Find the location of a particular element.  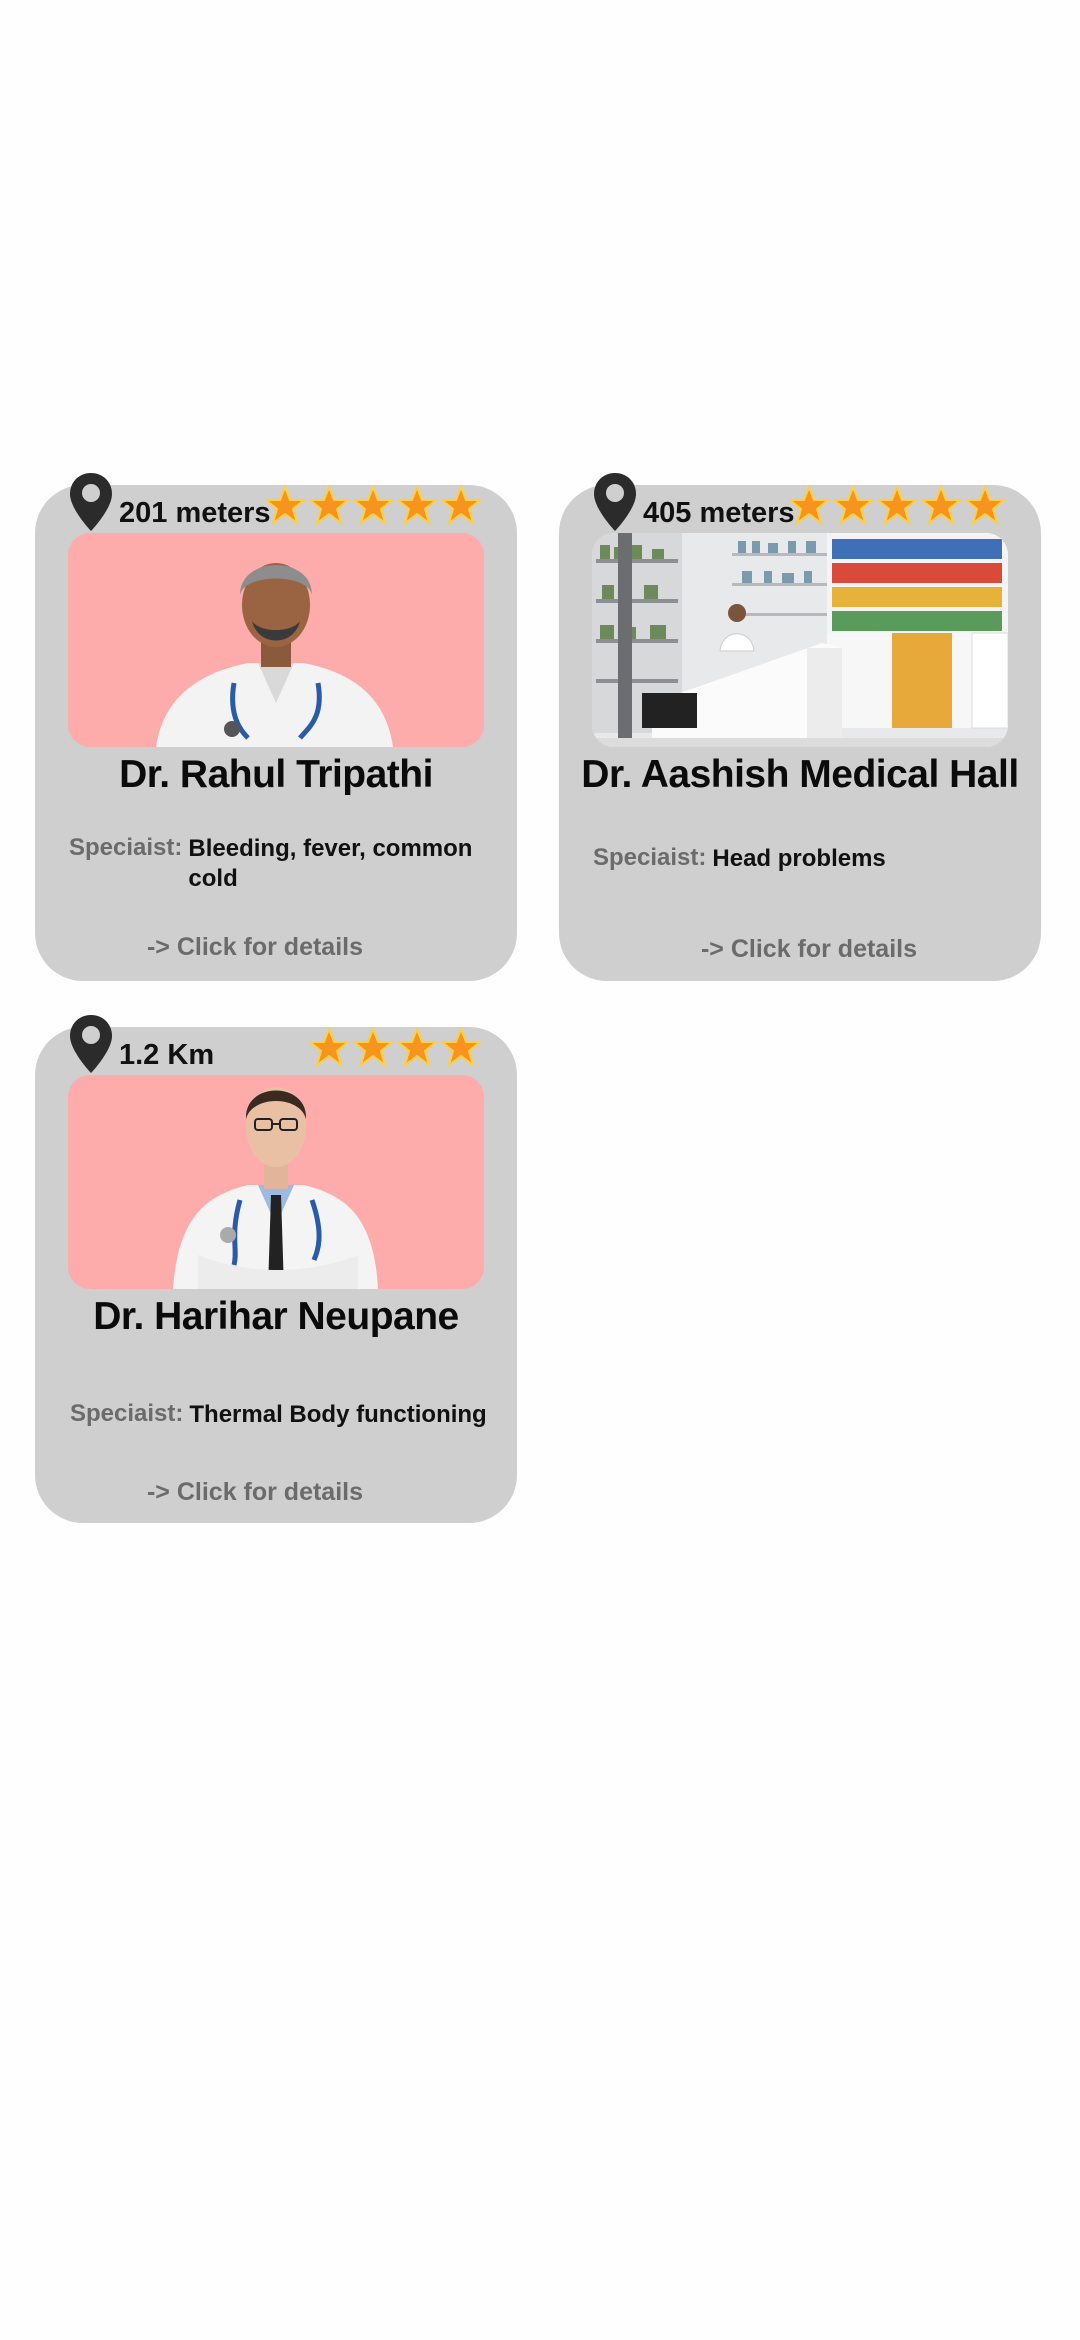

specialist-row: Speciaist: Head problems is located at coordinates (808, 859).